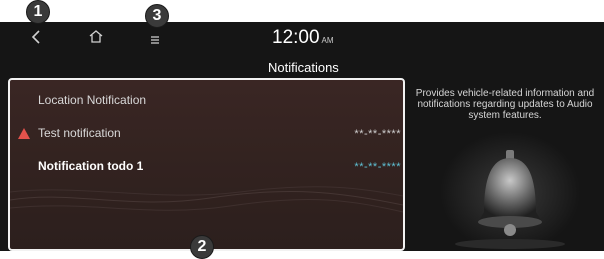 The image size is (604, 259). What do you see at coordinates (303, 67) in the screenshot?
I see `page-title: Notifications` at bounding box center [303, 67].